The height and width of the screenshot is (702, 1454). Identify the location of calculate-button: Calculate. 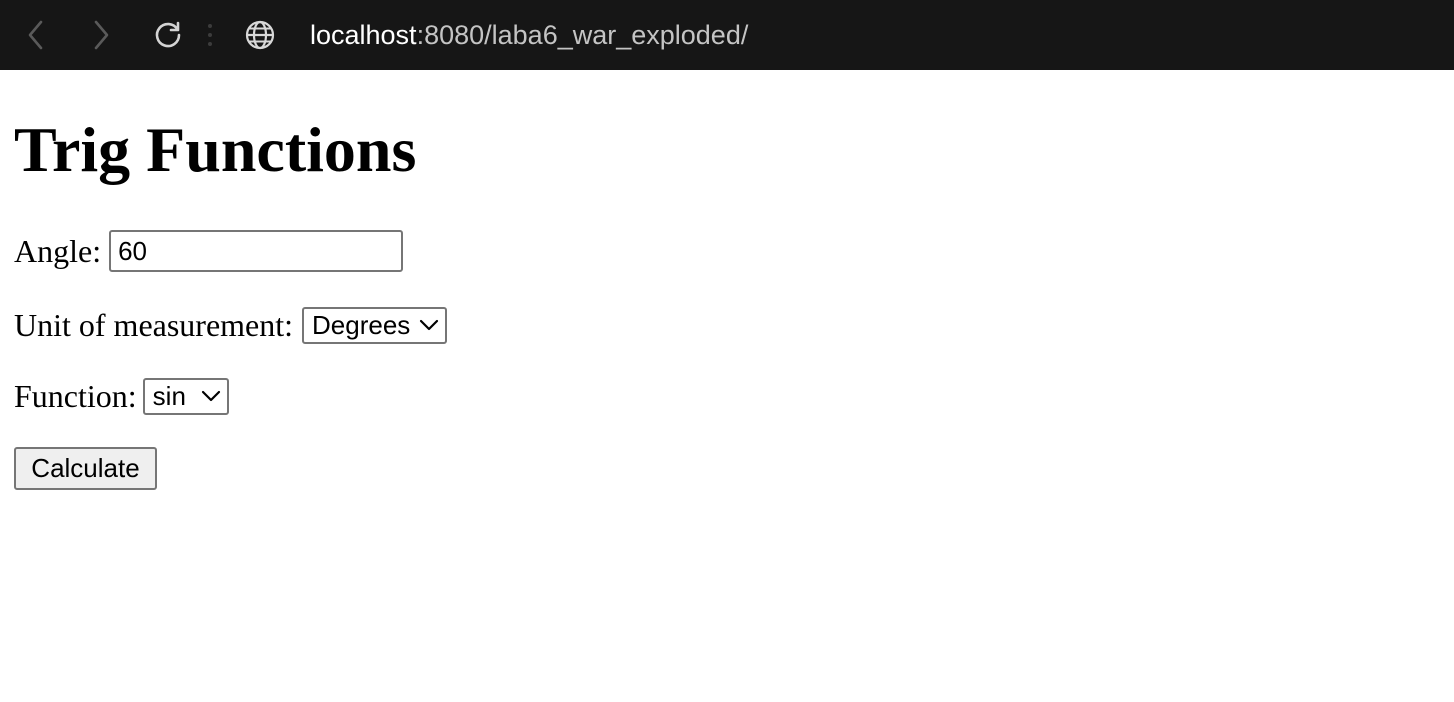
(85, 468).